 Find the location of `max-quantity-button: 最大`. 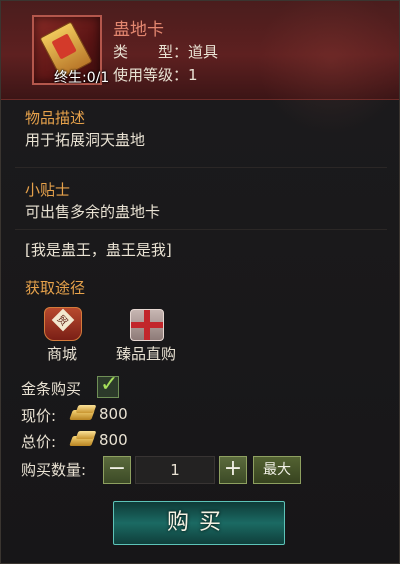

max-quantity-button: 最大 is located at coordinates (277, 470).